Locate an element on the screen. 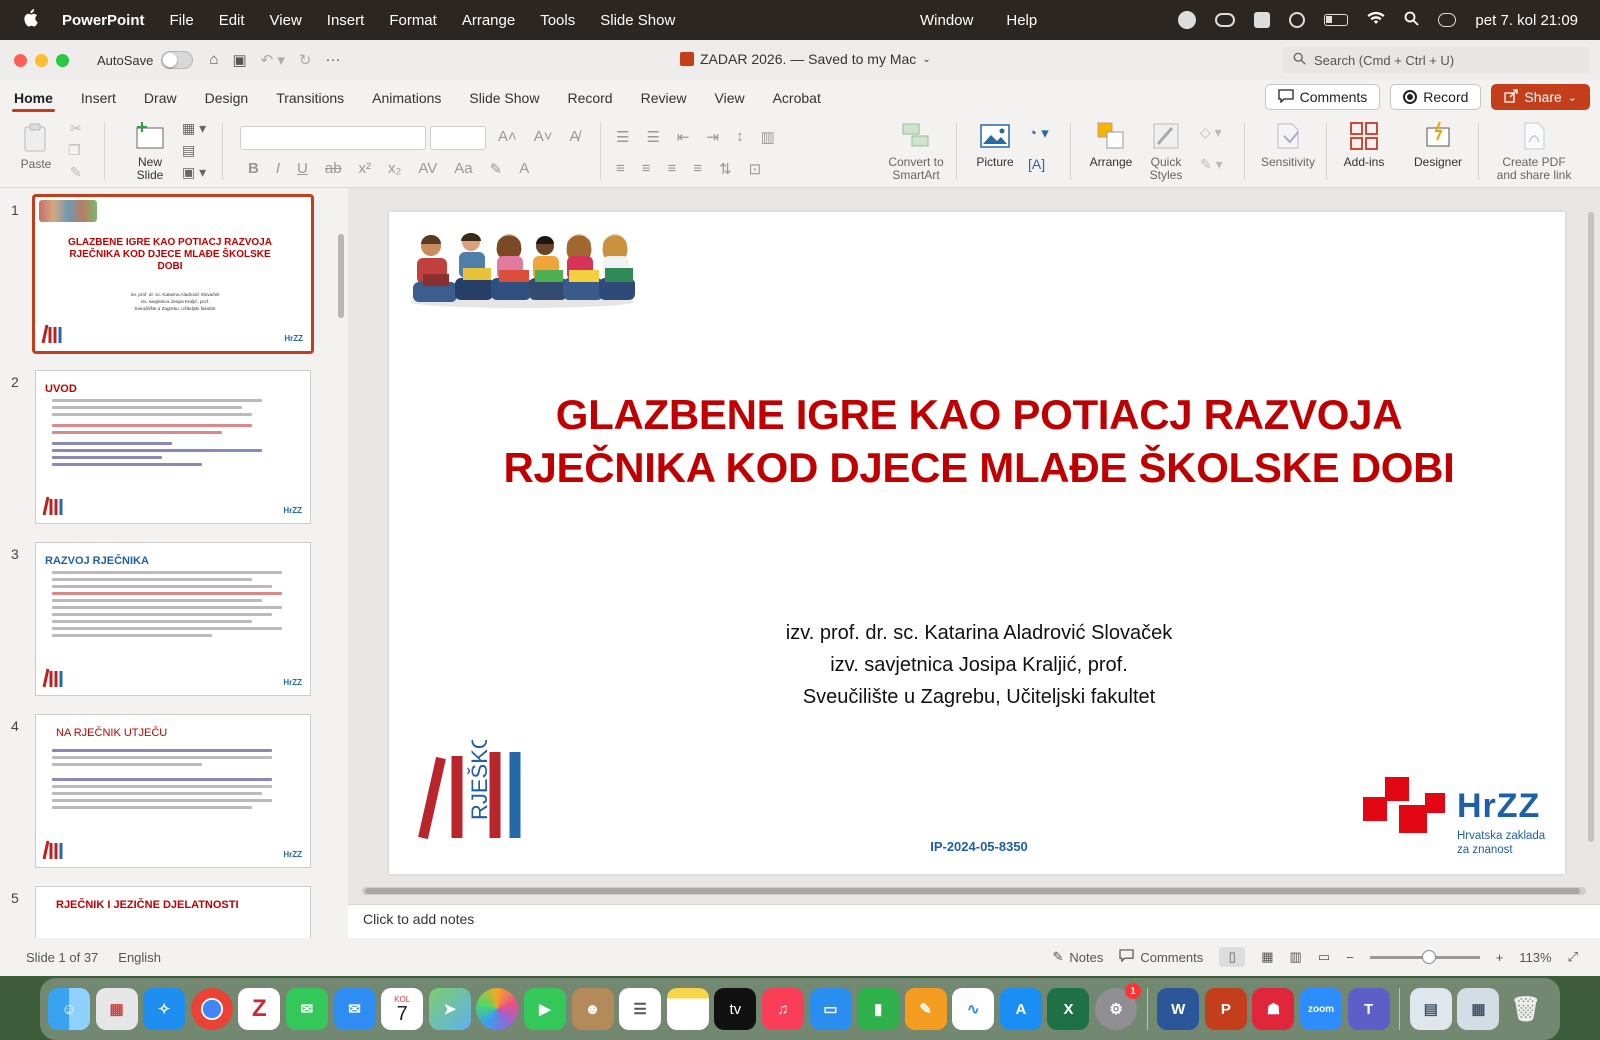 This screenshot has width=1600, height=1040. menu-app-name: PowerPoint is located at coordinates (103, 20).